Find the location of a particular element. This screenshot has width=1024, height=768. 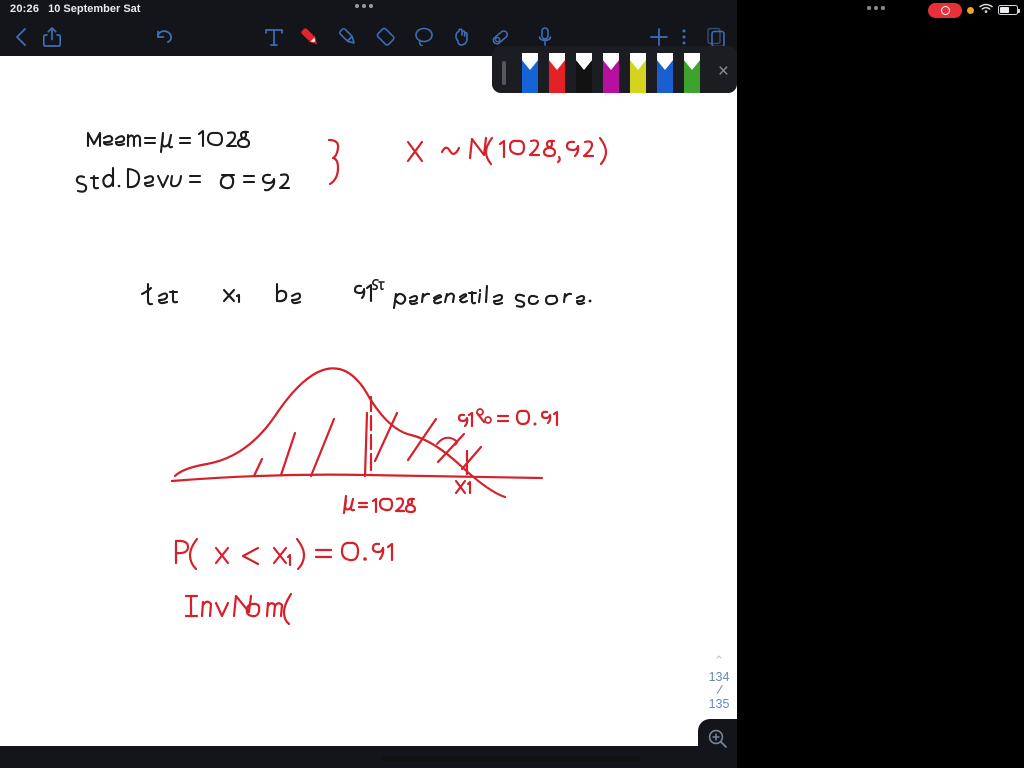

wifi-icon is located at coordinates (986, 10).